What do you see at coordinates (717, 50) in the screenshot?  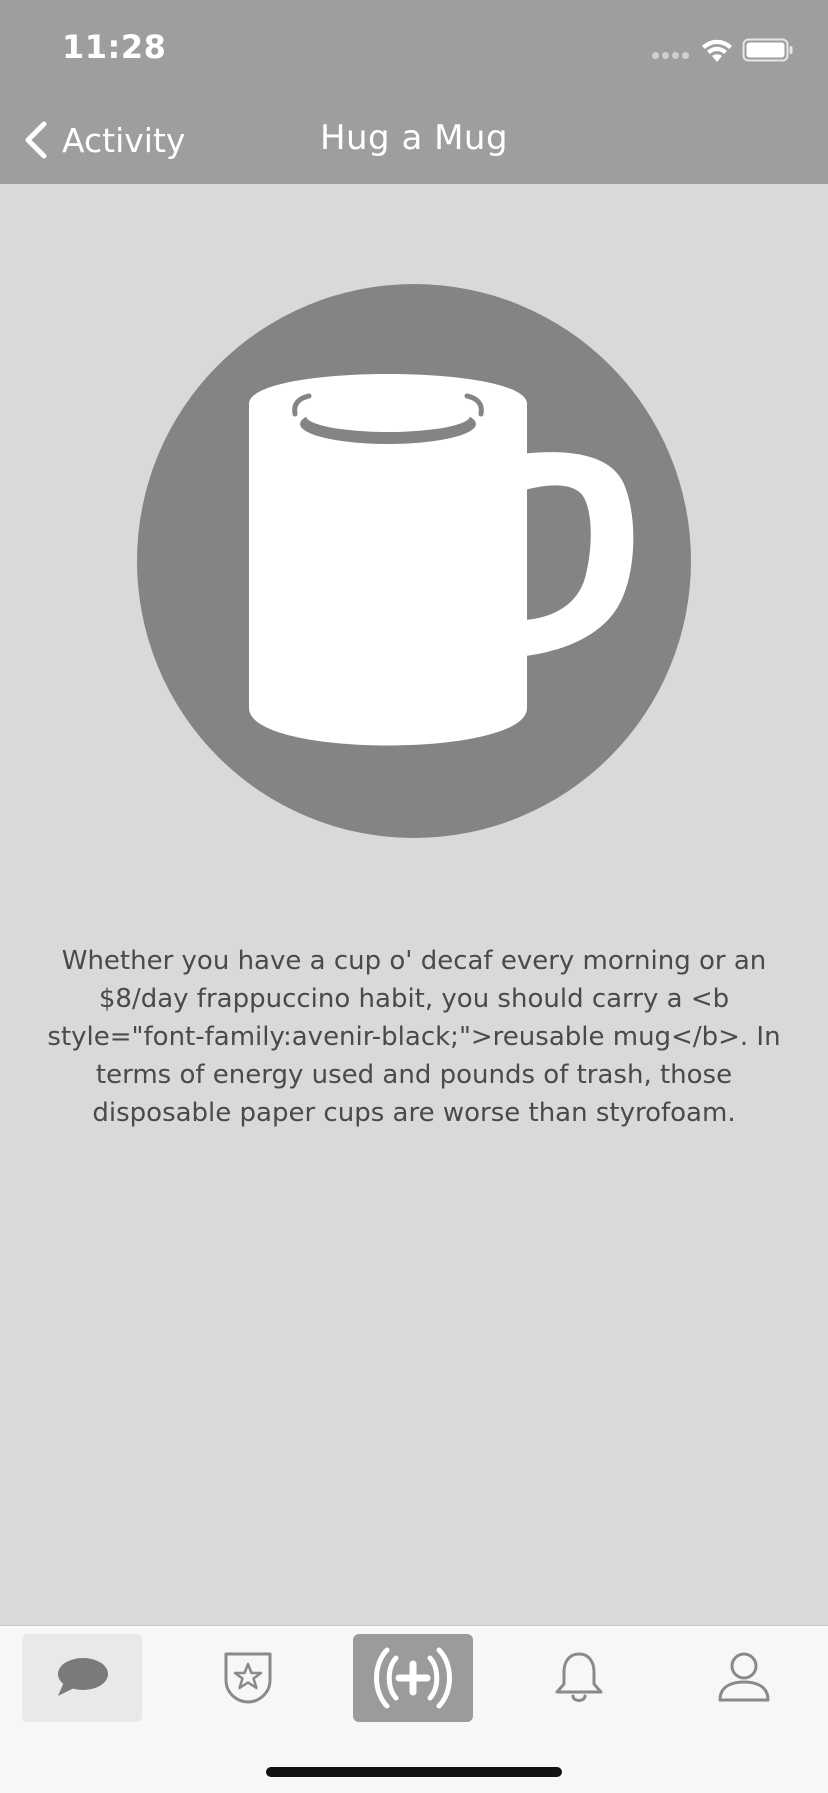 I see `wifi-icon` at bounding box center [717, 50].